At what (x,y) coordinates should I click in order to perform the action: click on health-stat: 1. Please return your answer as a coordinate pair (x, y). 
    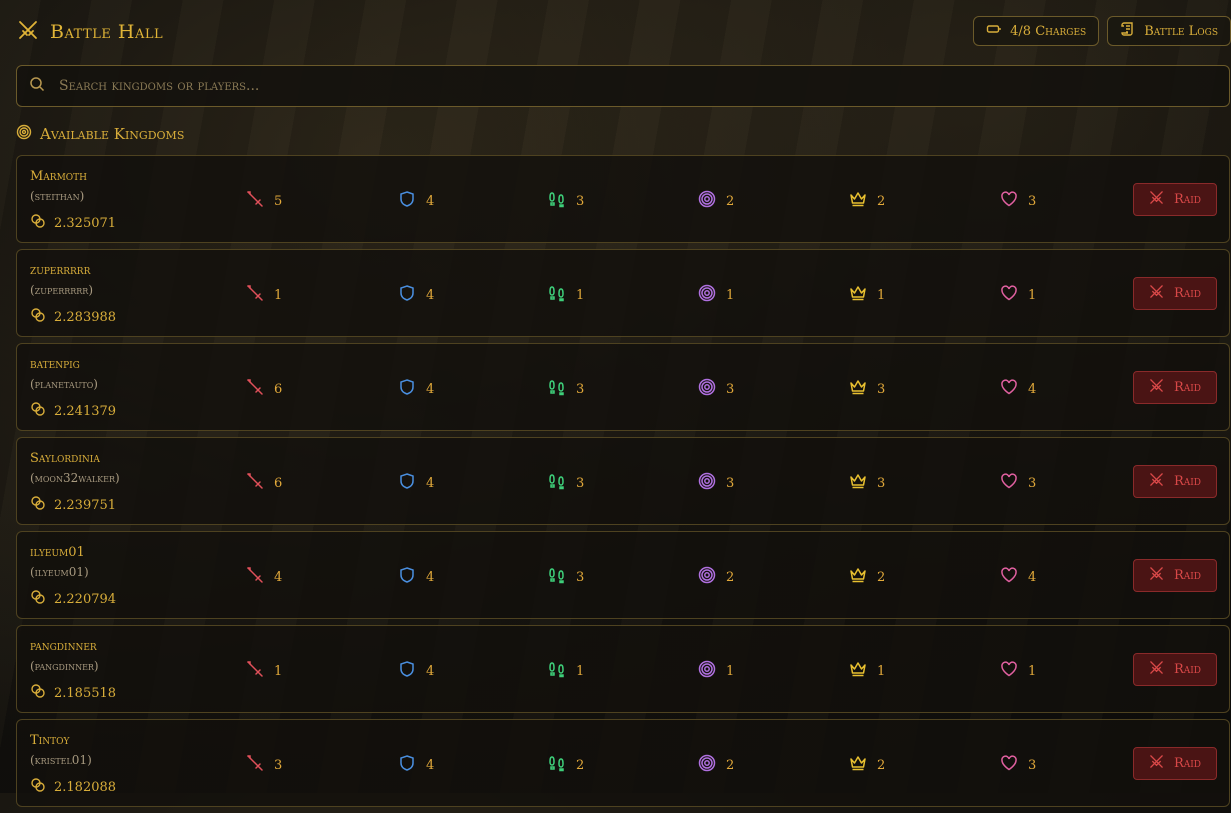
    Looking at the image, I should click on (1018, 671).